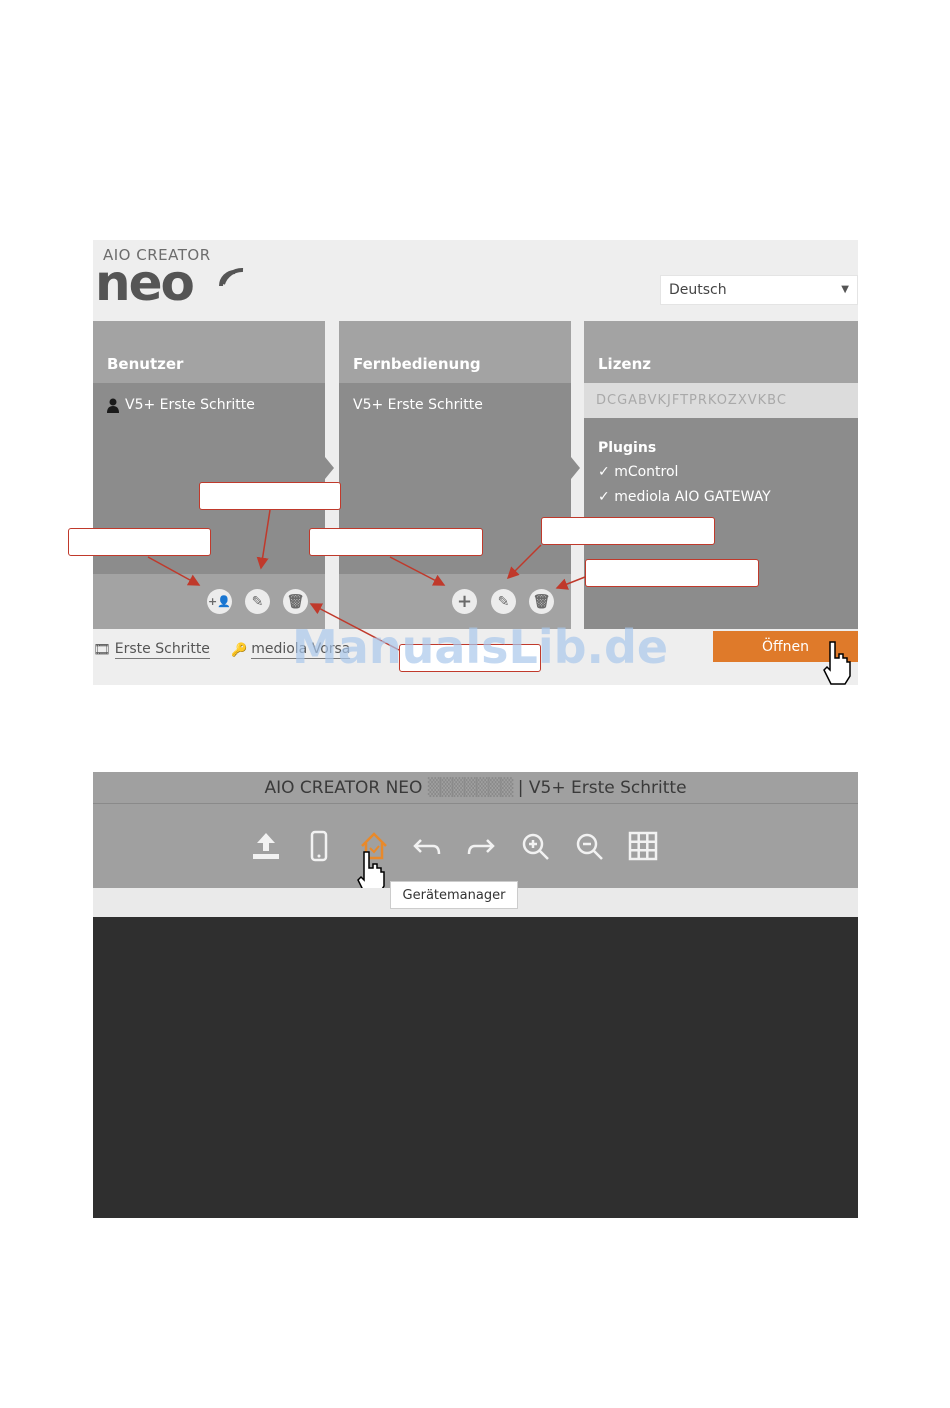 Image resolution: width=950 pixels, height=1408 pixels. What do you see at coordinates (470, 788) in the screenshot?
I see `redacted-version: ▒▒▒▒▒▒▒` at bounding box center [470, 788].